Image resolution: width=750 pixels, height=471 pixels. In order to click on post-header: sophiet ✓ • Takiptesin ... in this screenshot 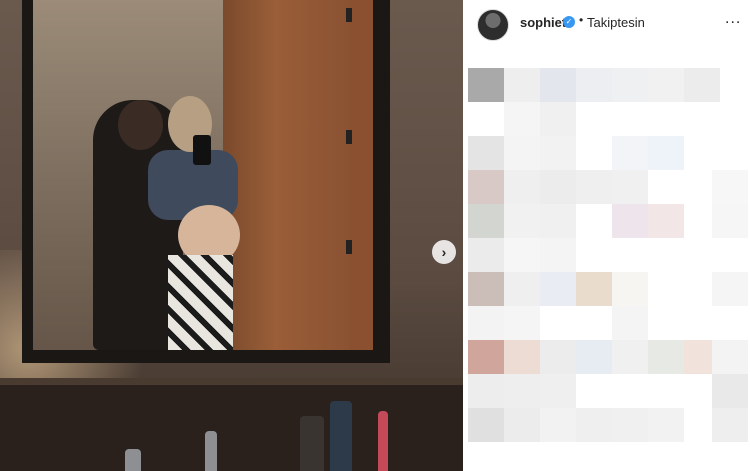, I will do `click(606, 24)`.